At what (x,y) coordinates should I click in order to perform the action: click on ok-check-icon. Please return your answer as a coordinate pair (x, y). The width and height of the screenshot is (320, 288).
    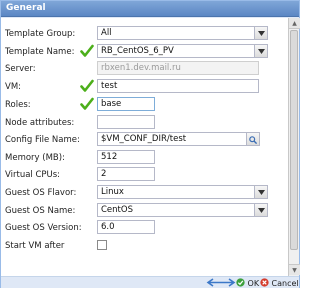
    Looking at the image, I should click on (240, 282).